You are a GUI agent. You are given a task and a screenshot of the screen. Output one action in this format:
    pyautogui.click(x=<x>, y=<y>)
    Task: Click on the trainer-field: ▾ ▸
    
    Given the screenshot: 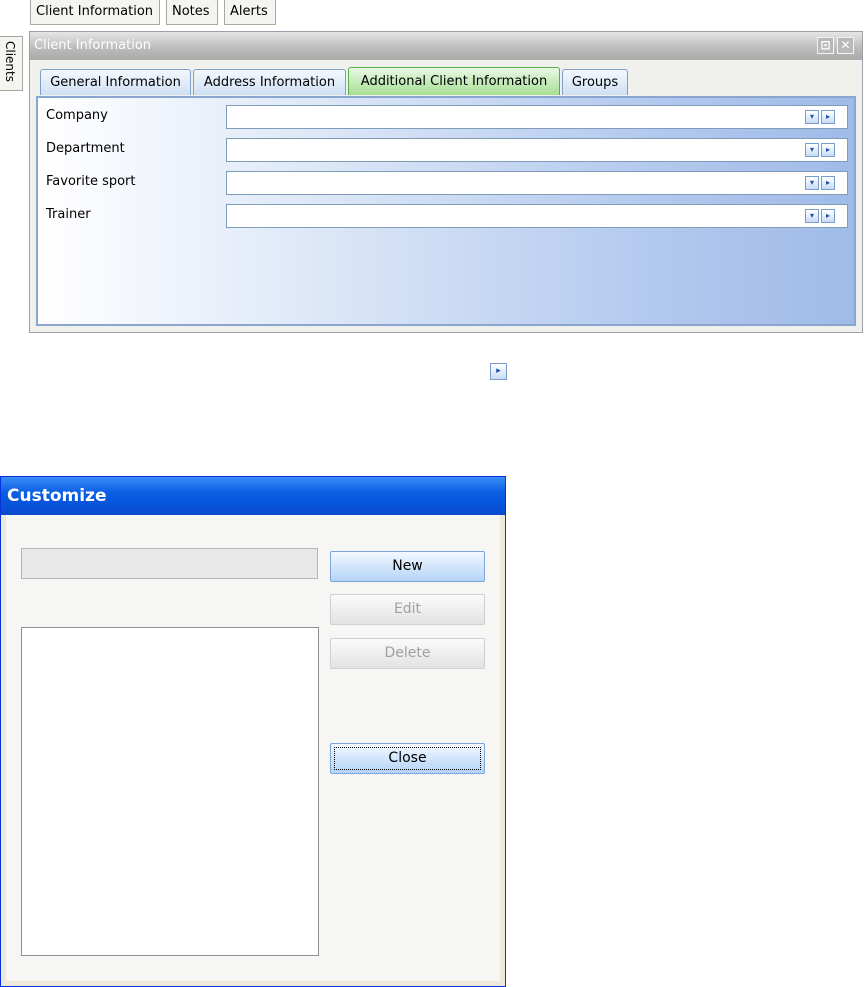 What is the action you would take?
    pyautogui.click(x=537, y=216)
    